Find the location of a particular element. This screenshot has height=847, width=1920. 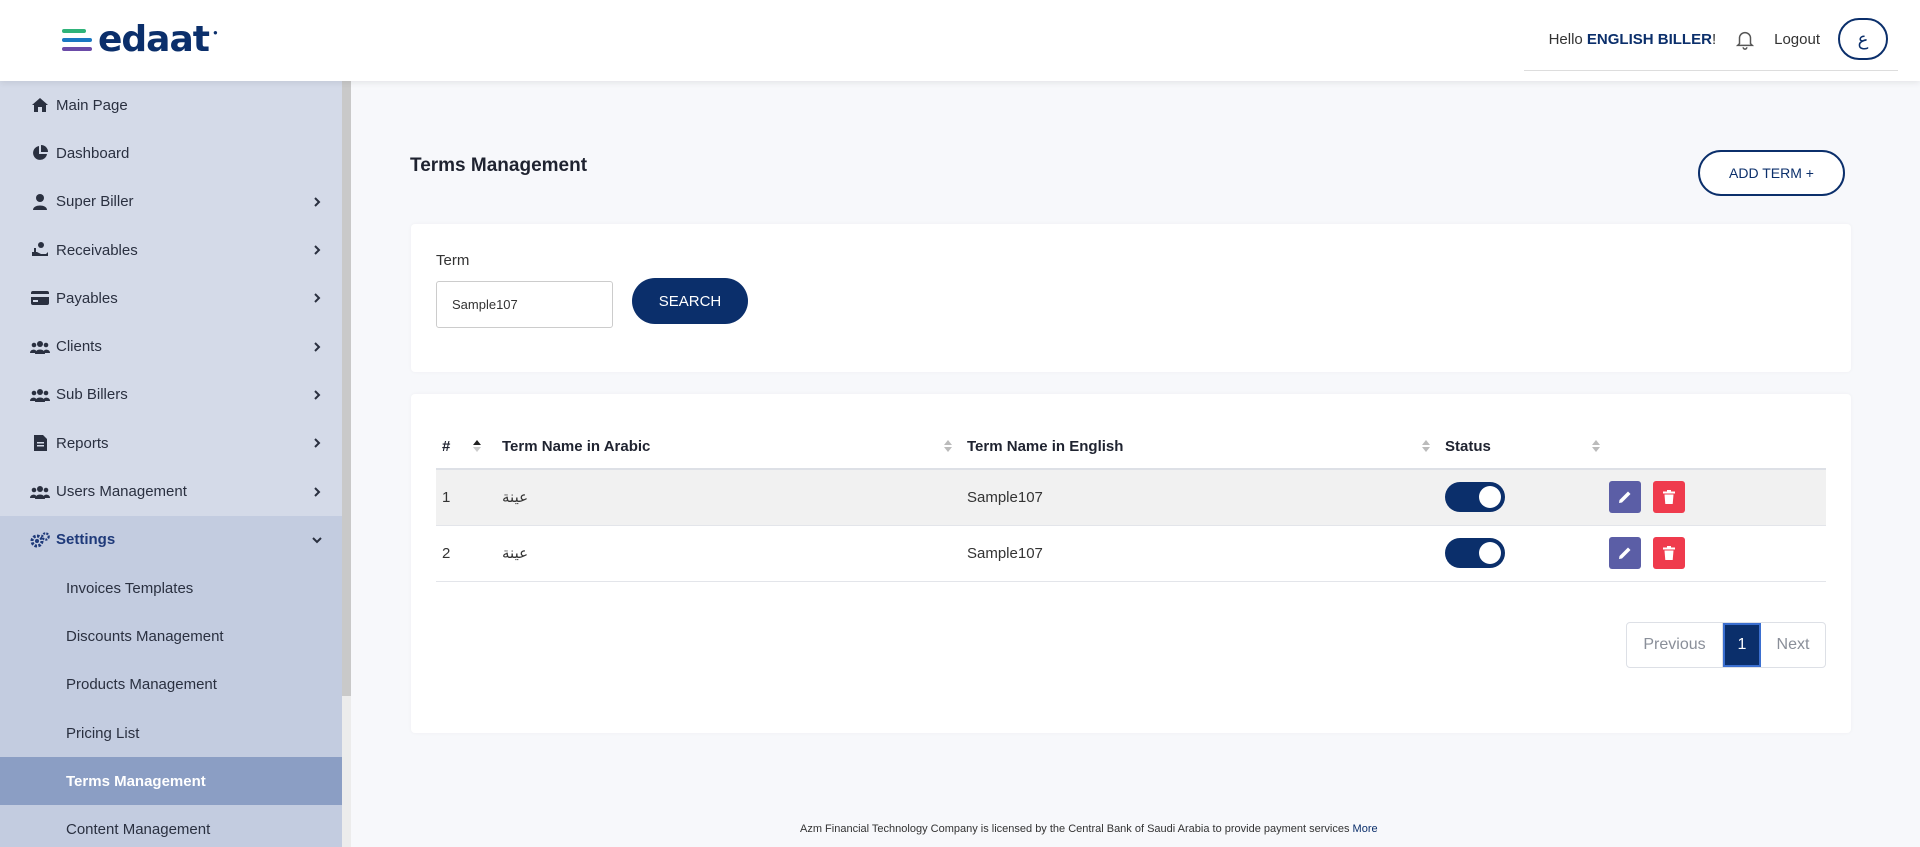

cell-index: 1 is located at coordinates (466, 497).